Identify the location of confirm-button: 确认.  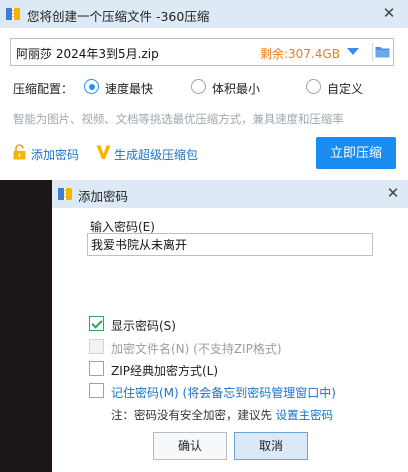
(190, 446).